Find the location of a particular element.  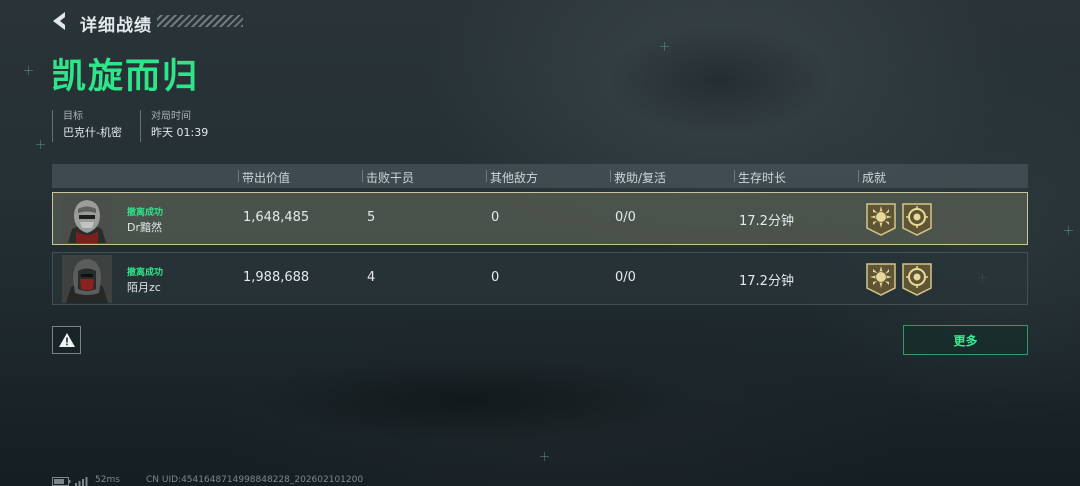

match-time-label: 对局时间 is located at coordinates (171, 116).